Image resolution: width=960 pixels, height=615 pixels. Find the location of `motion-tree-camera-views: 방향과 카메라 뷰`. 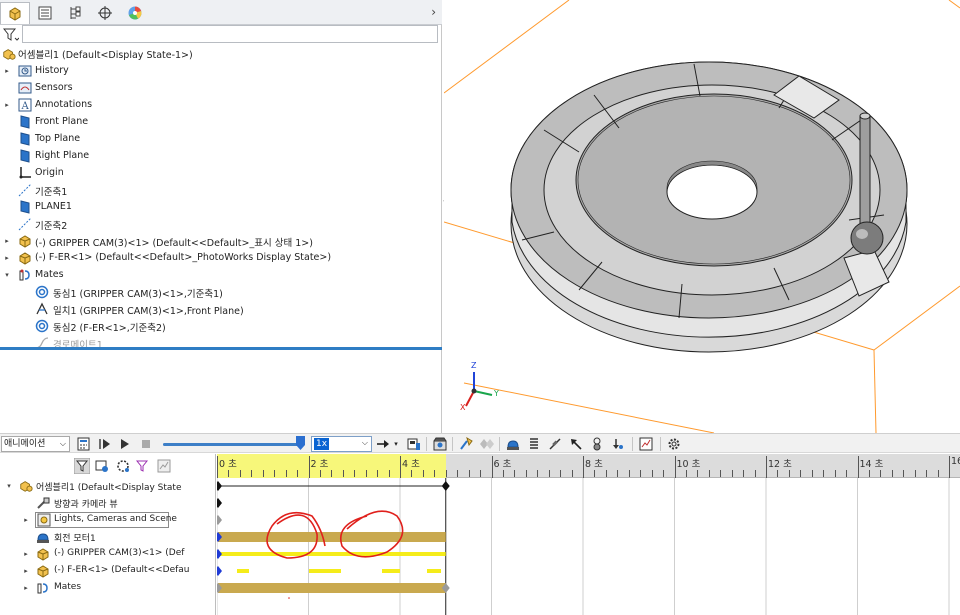

motion-tree-camera-views: 방향과 카메라 뷰 is located at coordinates (108, 503).